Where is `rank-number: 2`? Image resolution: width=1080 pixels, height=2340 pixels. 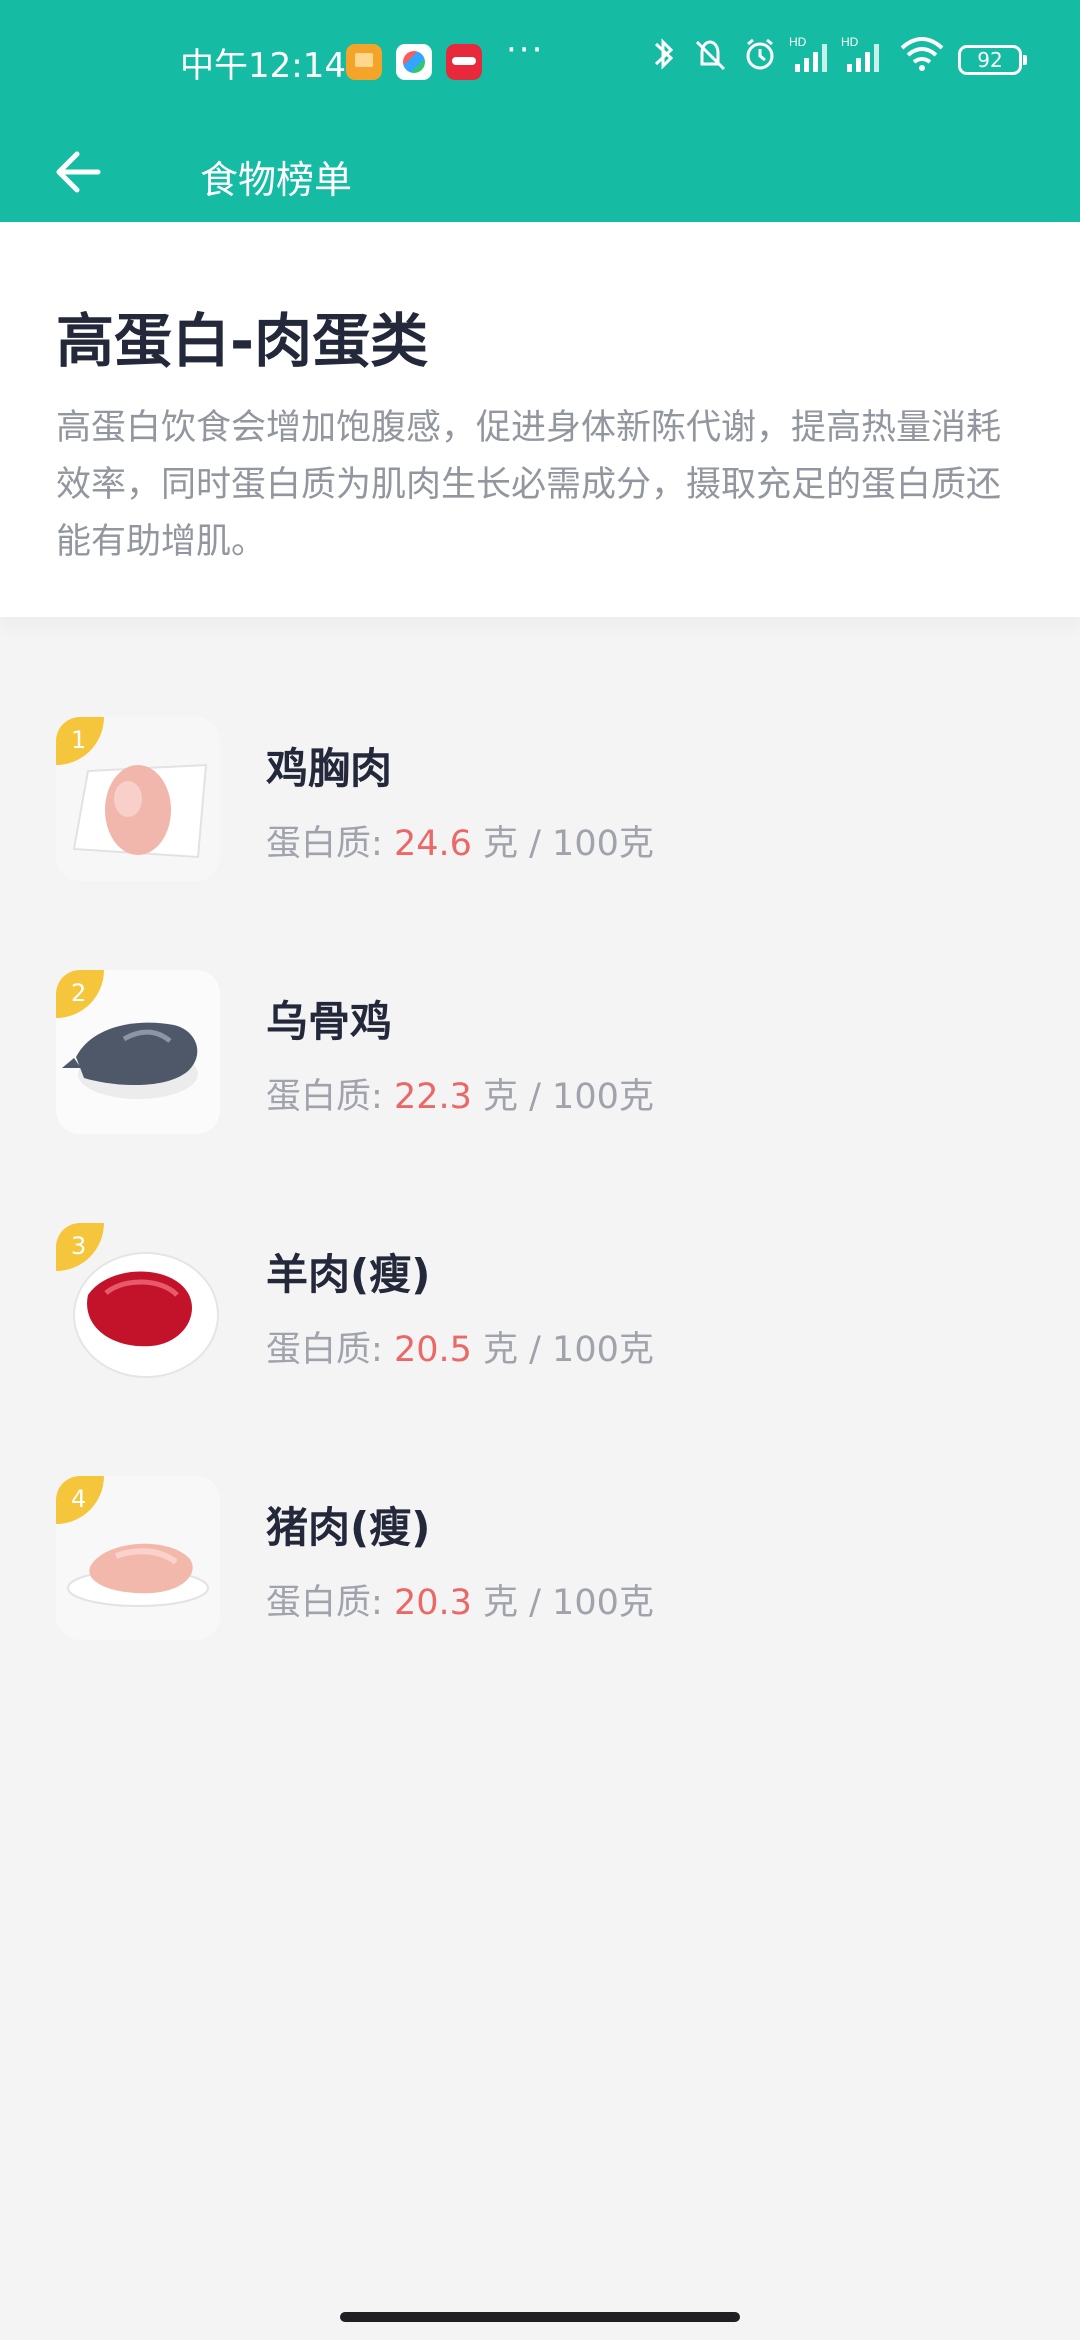 rank-number: 2 is located at coordinates (79, 993).